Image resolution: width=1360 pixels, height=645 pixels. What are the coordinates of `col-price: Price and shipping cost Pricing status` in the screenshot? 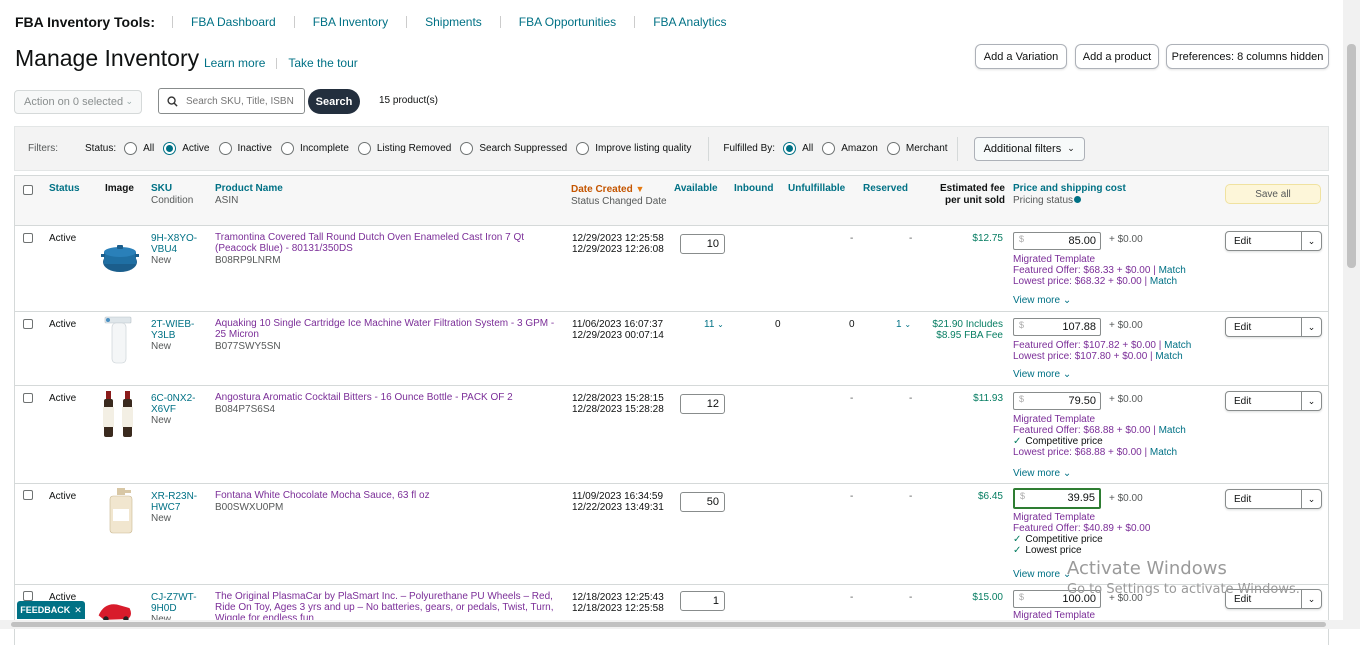 It's located at (1069, 195).